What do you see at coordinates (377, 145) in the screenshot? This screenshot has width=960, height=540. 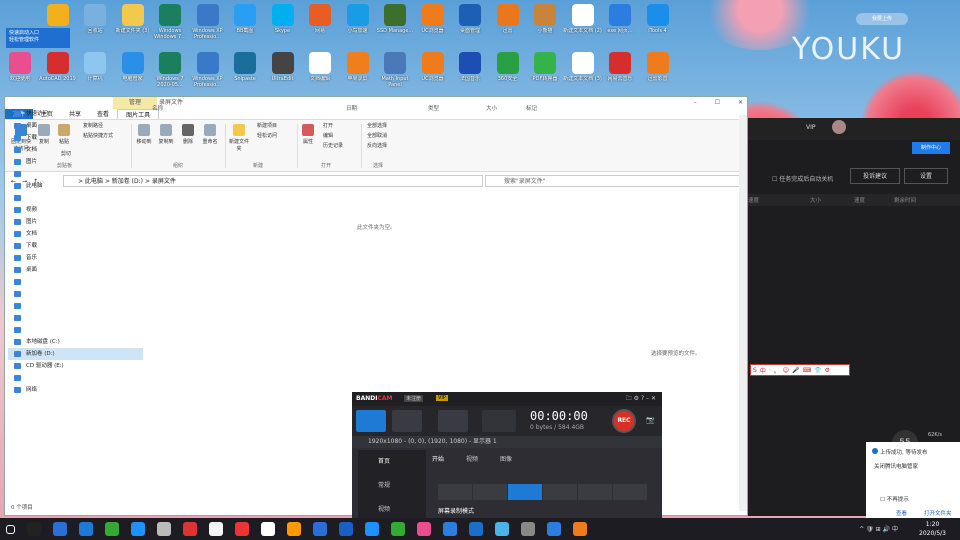 I see `invert-selection-button: 反向选择` at bounding box center [377, 145].